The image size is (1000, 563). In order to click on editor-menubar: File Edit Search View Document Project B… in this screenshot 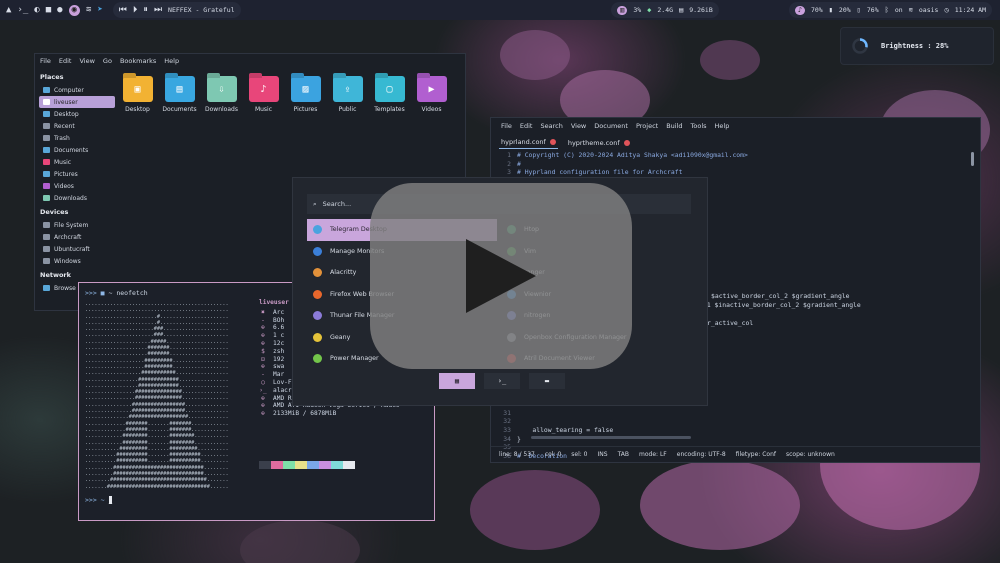, I will do `click(735, 125)`.